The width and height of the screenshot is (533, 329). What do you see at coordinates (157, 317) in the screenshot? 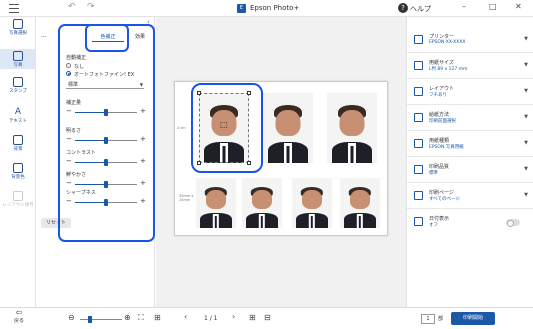
I see `actual-size-icon: ⊞` at bounding box center [157, 317].